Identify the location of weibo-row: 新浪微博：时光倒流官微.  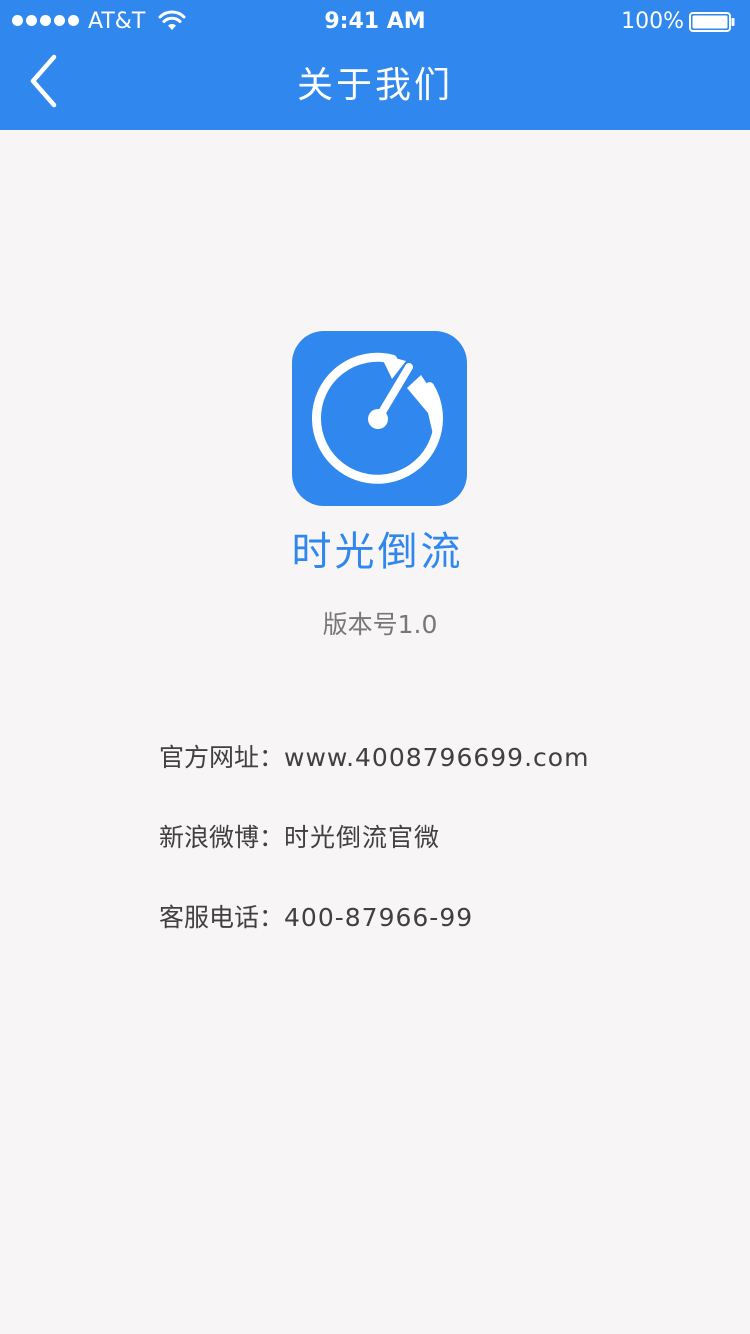
(439, 838).